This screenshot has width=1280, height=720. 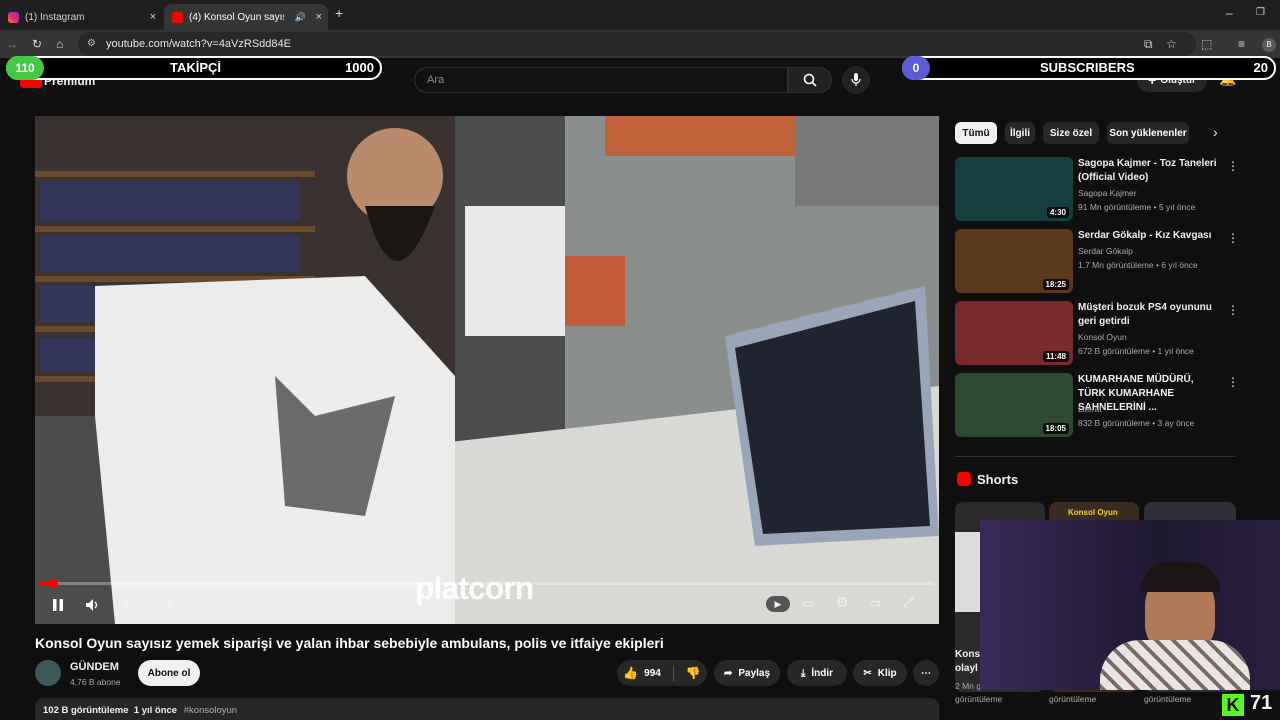 What do you see at coordinates (842, 602) in the screenshot?
I see `settings-gear-icon: ⚙` at bounding box center [842, 602].